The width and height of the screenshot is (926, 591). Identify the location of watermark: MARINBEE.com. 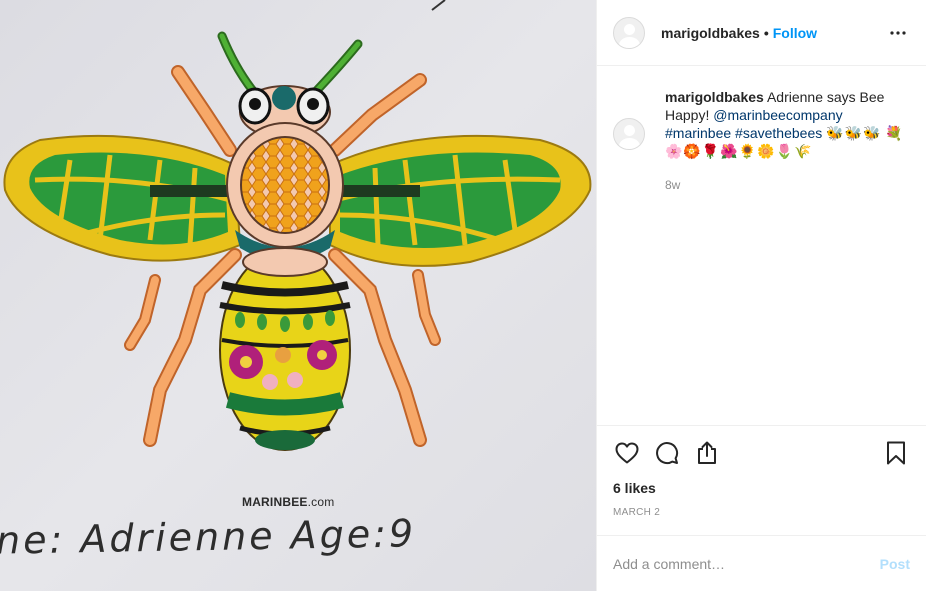
(288, 502).